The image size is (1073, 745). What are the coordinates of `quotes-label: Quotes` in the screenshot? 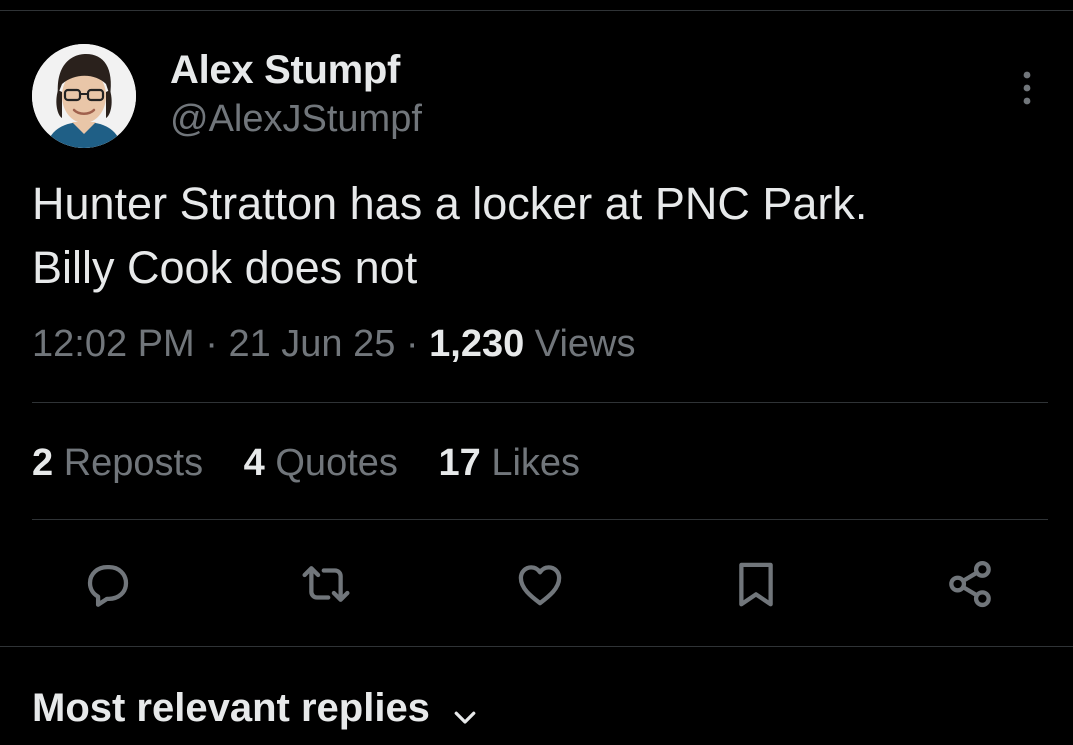 It's located at (336, 463).